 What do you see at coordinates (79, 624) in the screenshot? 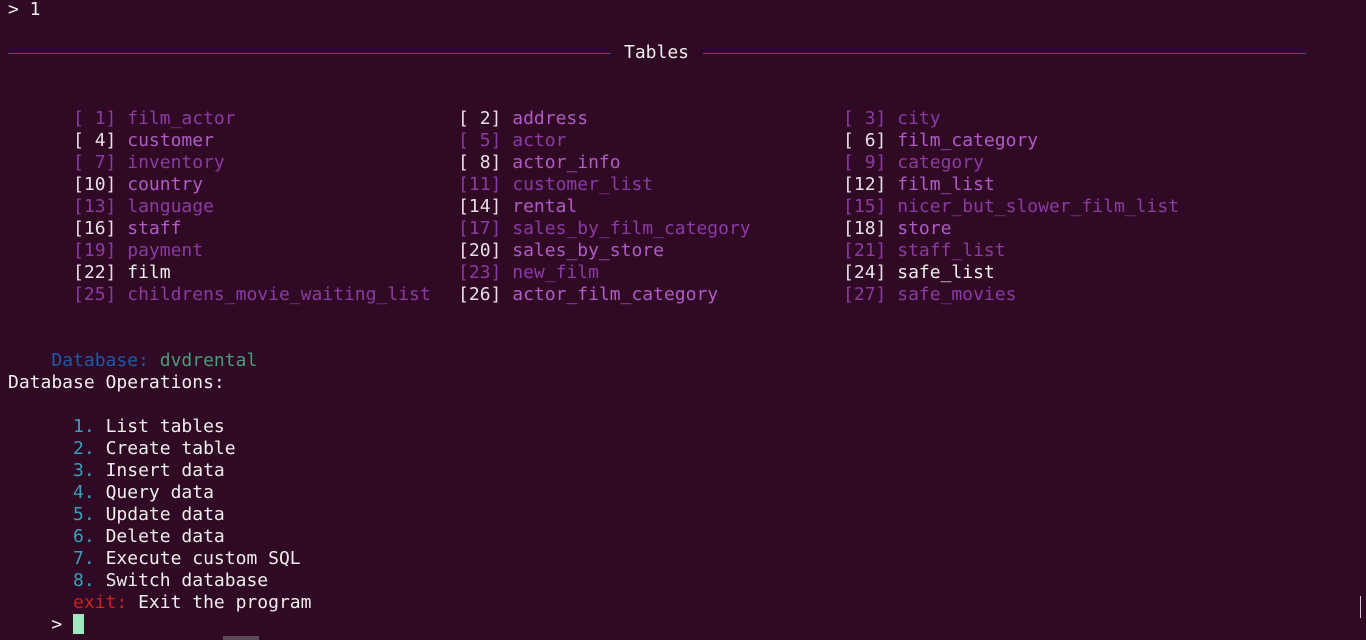
I see `text-cursor` at bounding box center [79, 624].